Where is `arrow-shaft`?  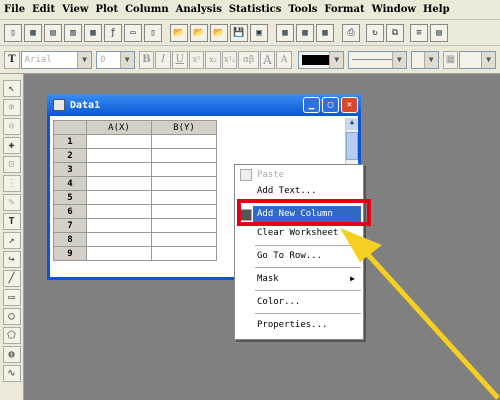 arrow-shaft is located at coordinates (430, 323).